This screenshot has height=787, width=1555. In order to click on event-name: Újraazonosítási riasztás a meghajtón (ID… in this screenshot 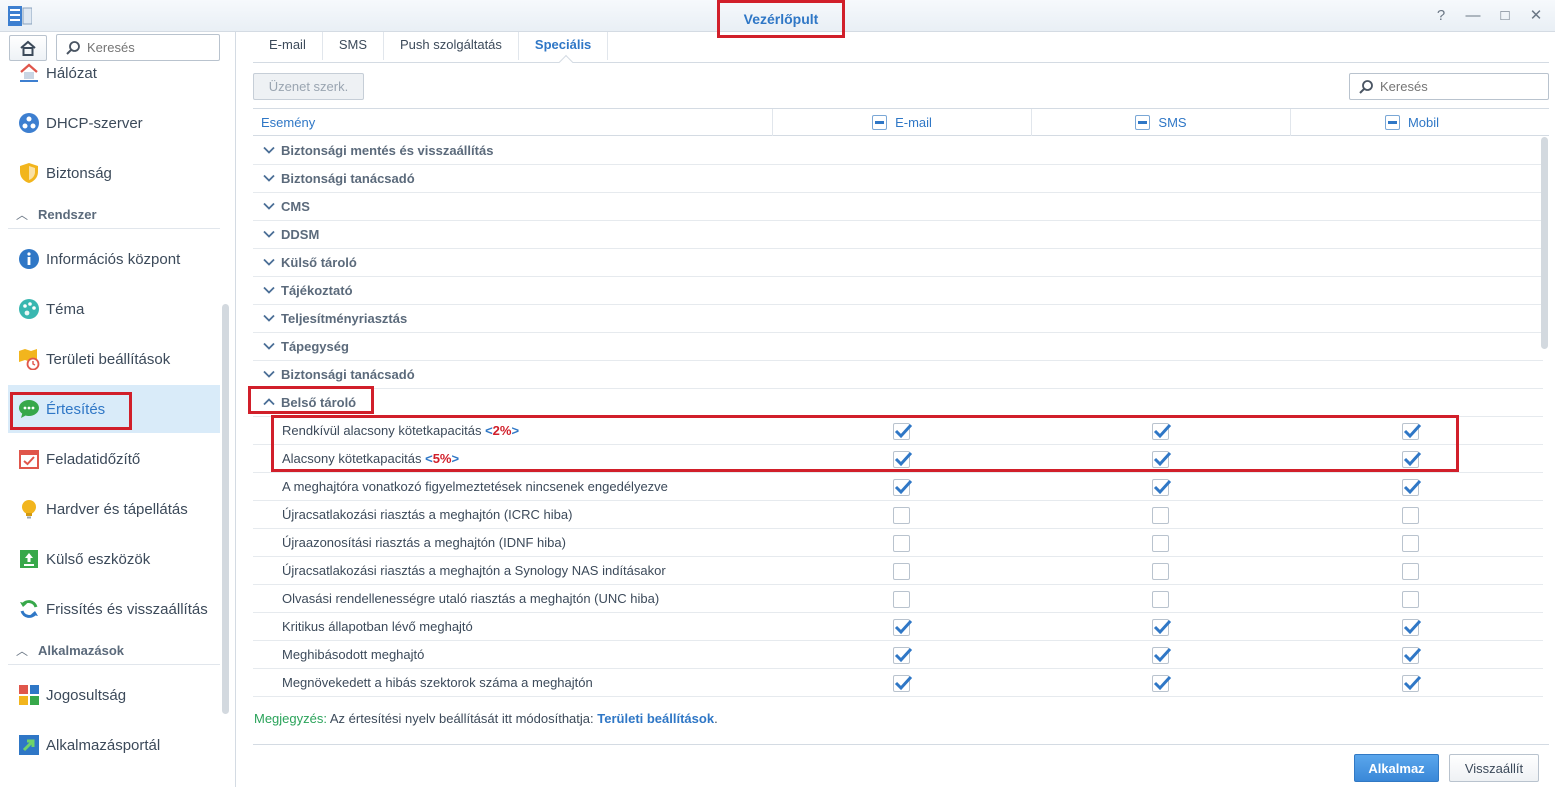, I will do `click(424, 542)`.